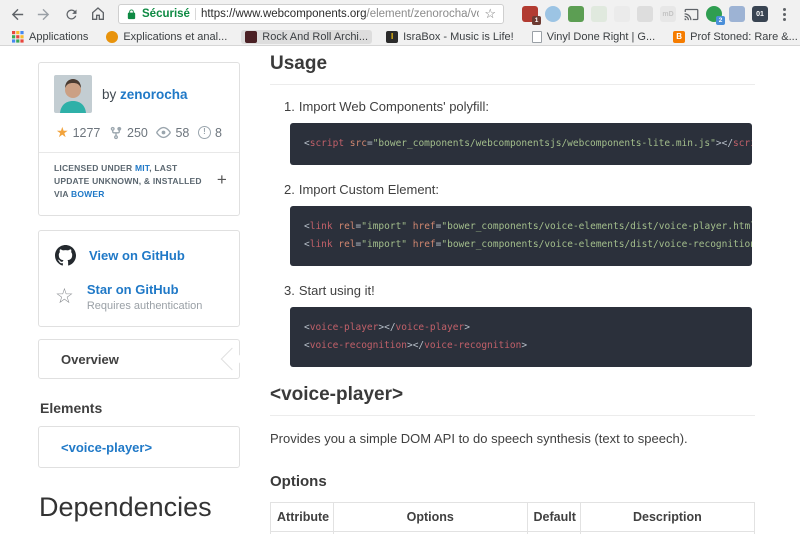 The width and height of the screenshot is (800, 534). What do you see at coordinates (64, 296) in the screenshot?
I see `star-outline-icon: ☆` at bounding box center [64, 296].